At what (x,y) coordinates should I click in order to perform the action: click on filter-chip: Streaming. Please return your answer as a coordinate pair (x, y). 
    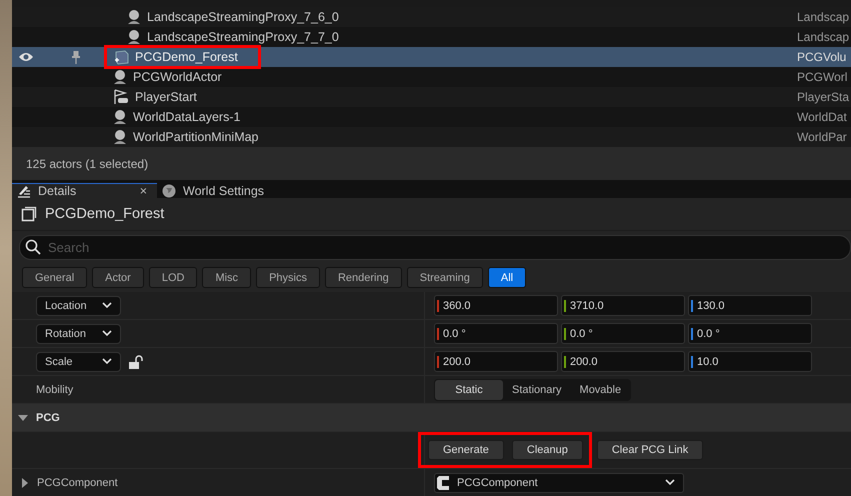
    Looking at the image, I should click on (444, 277).